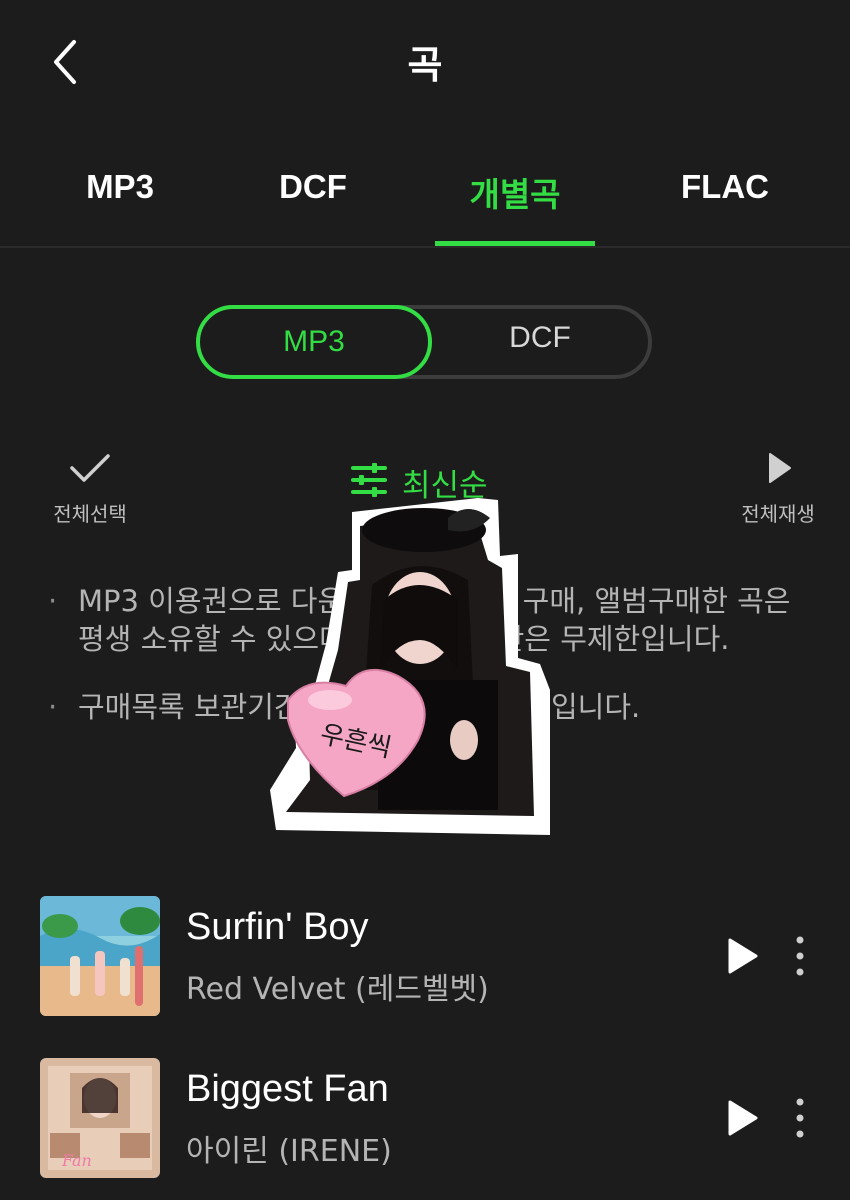 This screenshot has width=850, height=1200. Describe the element at coordinates (515, 192) in the screenshot. I see `tab-individual-songs: 개별곡` at that location.